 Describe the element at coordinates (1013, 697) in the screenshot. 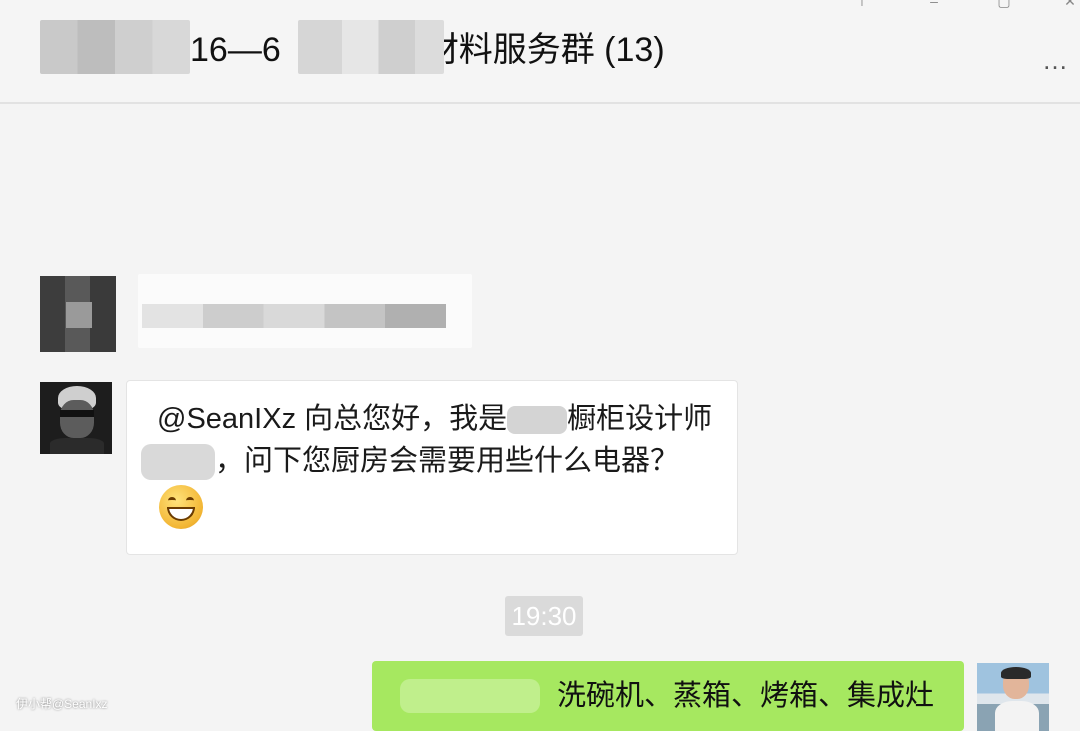

I see `avatar-self` at that location.